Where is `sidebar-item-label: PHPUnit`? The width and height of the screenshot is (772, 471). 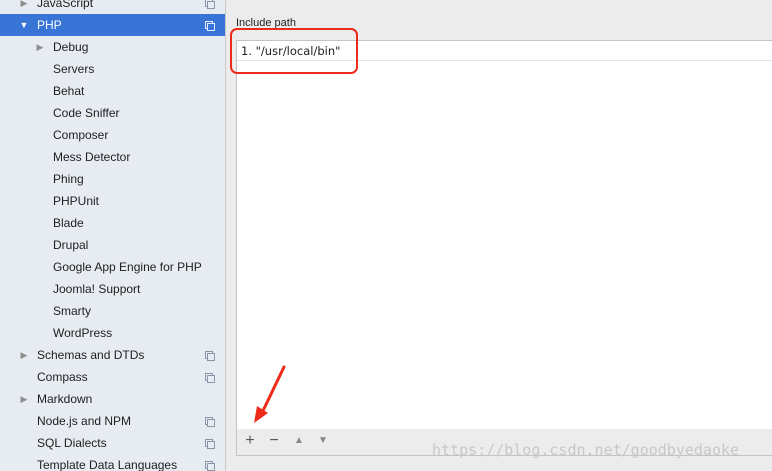 sidebar-item-label: PHPUnit is located at coordinates (76, 201).